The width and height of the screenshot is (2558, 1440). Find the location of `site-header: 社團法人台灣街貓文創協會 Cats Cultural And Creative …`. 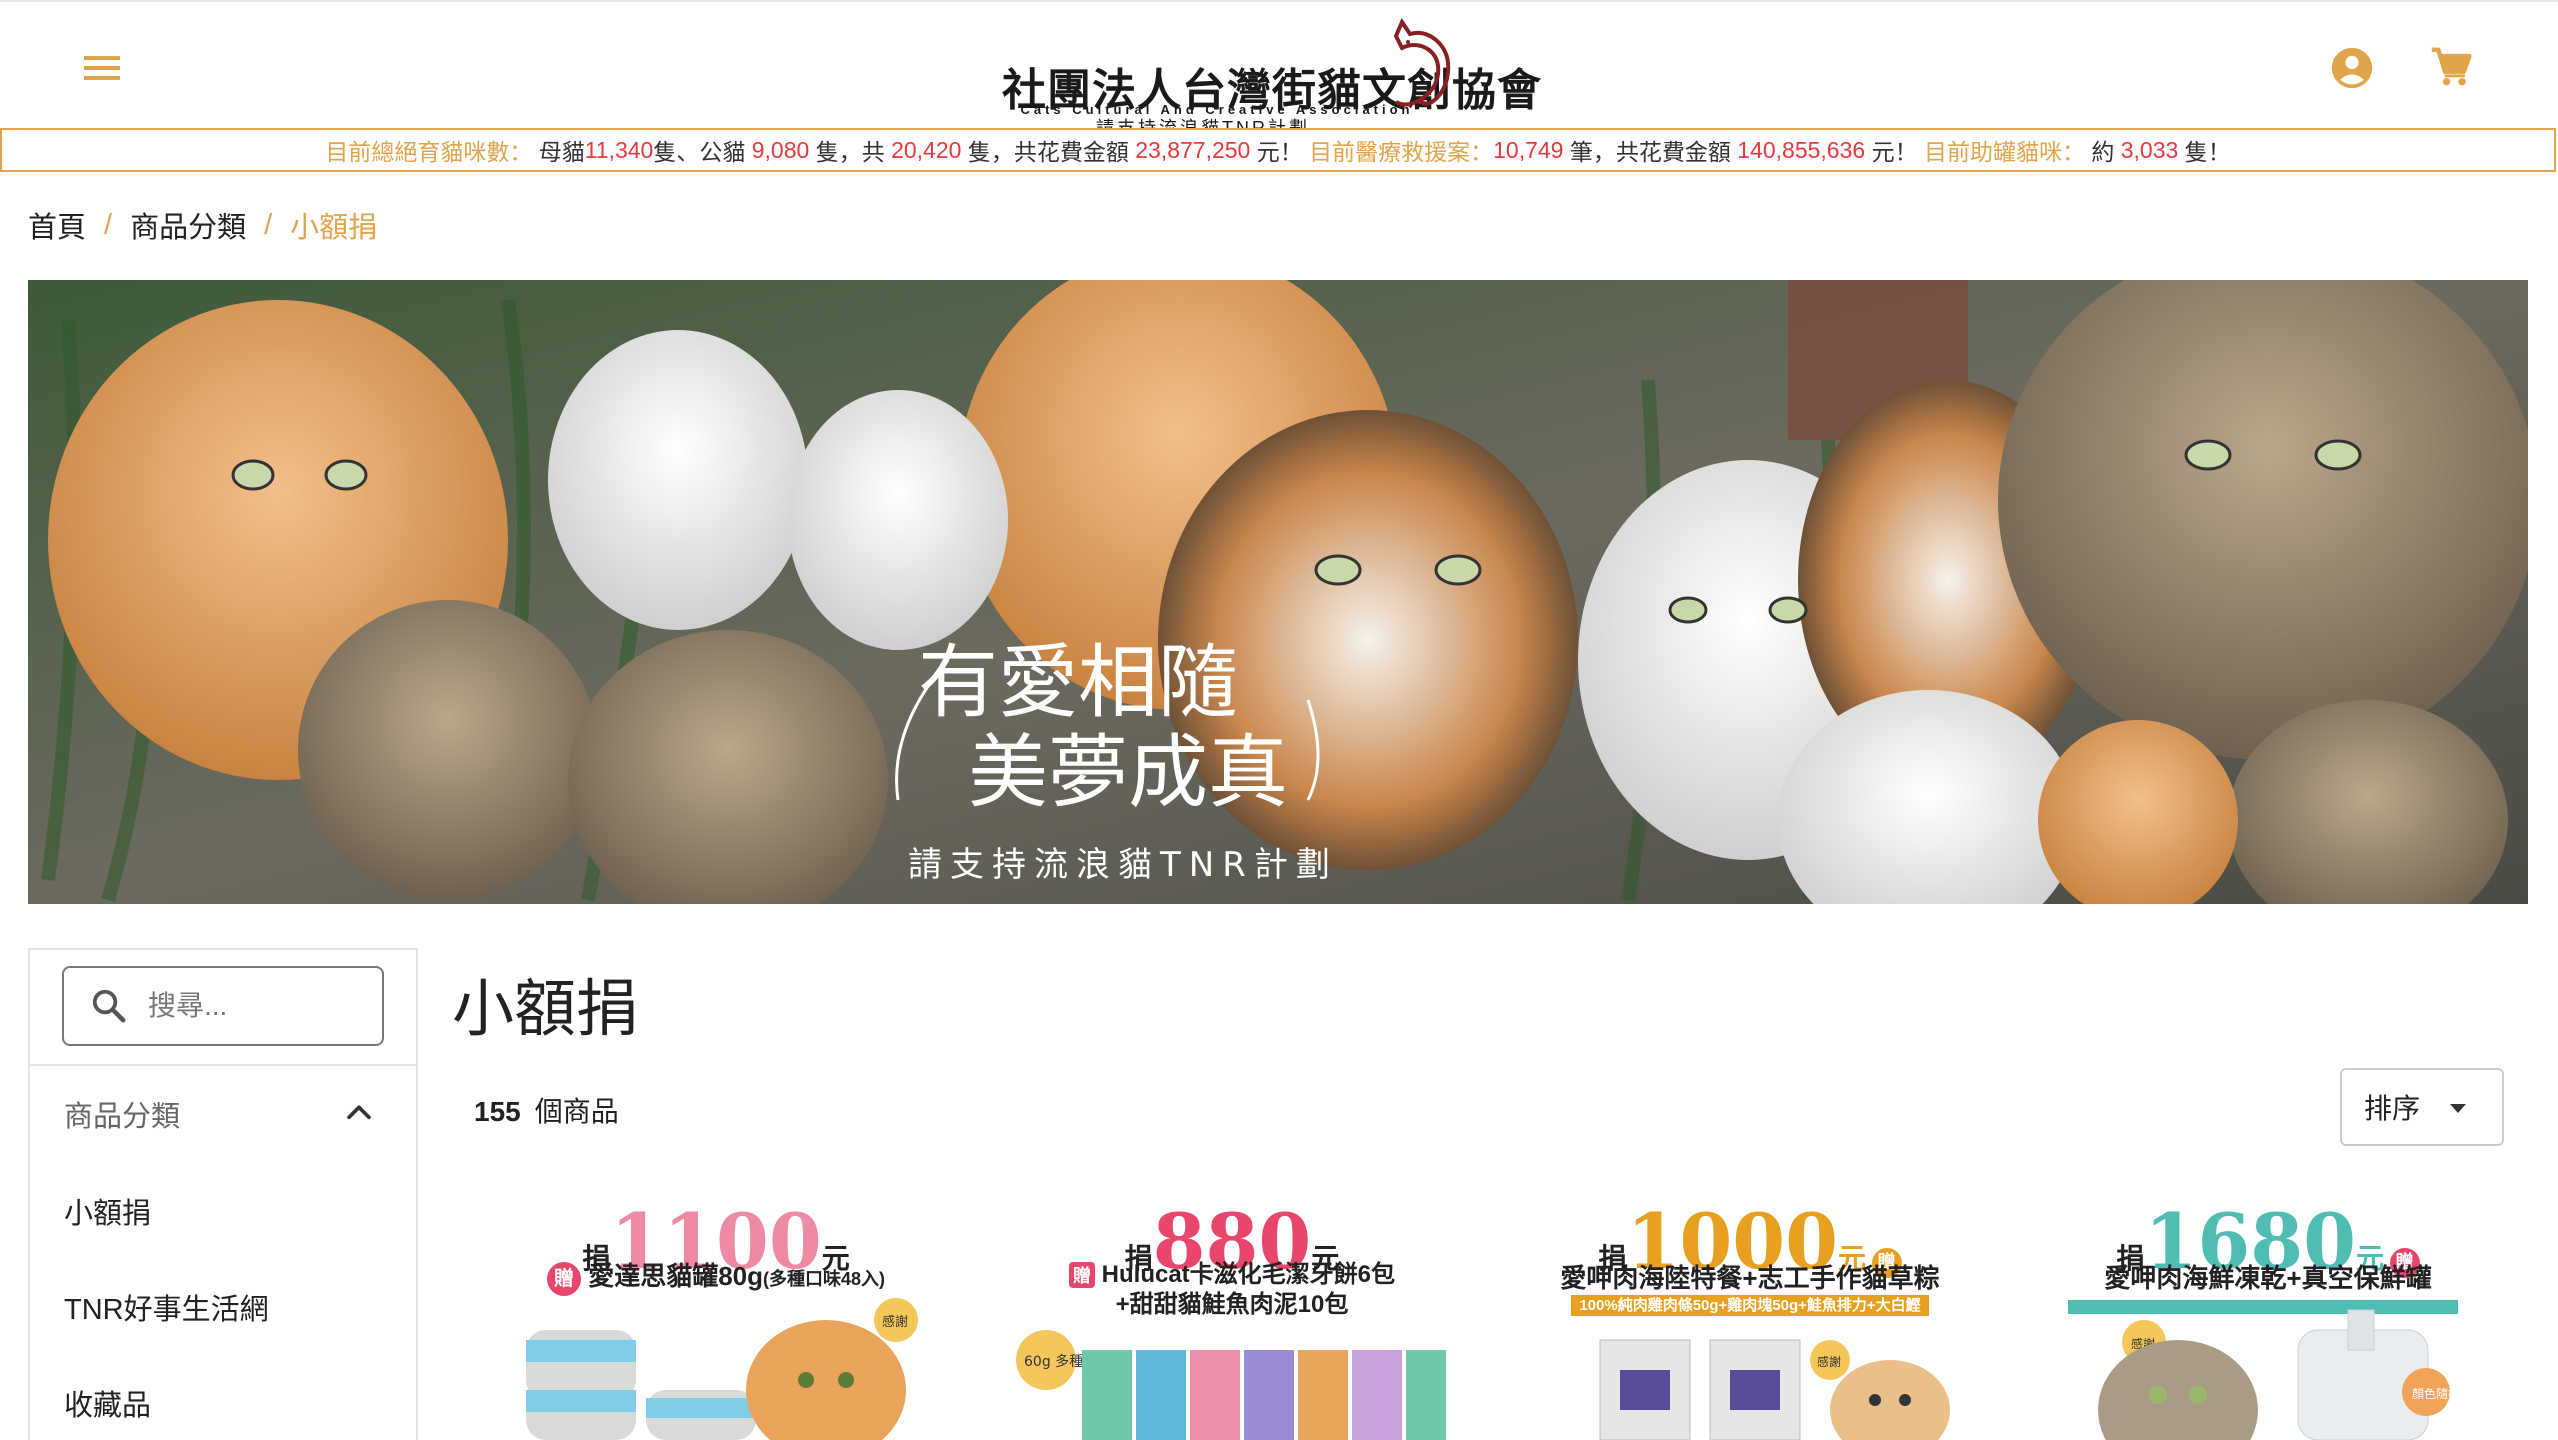

site-header: 社團法人台灣街貓文創協會 Cats Cultural And Creative … is located at coordinates (1279, 69).